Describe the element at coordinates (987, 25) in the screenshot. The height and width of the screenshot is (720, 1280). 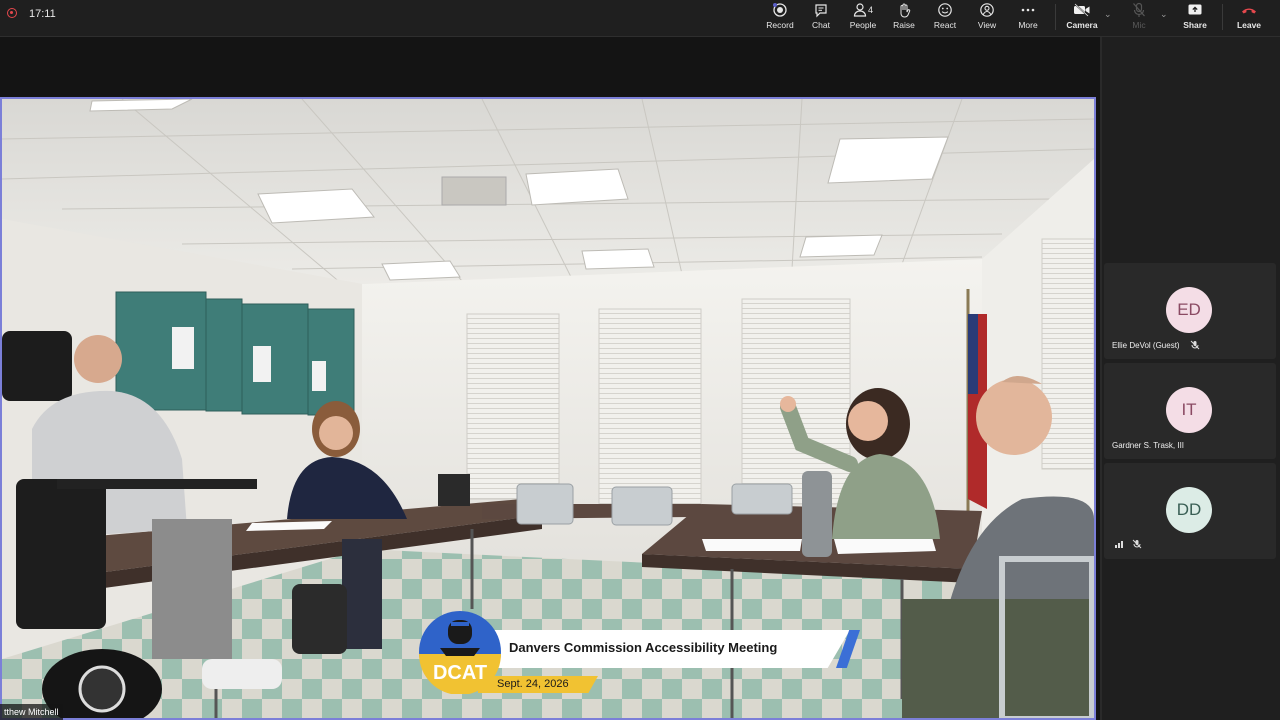
I see `view-label: View` at that location.